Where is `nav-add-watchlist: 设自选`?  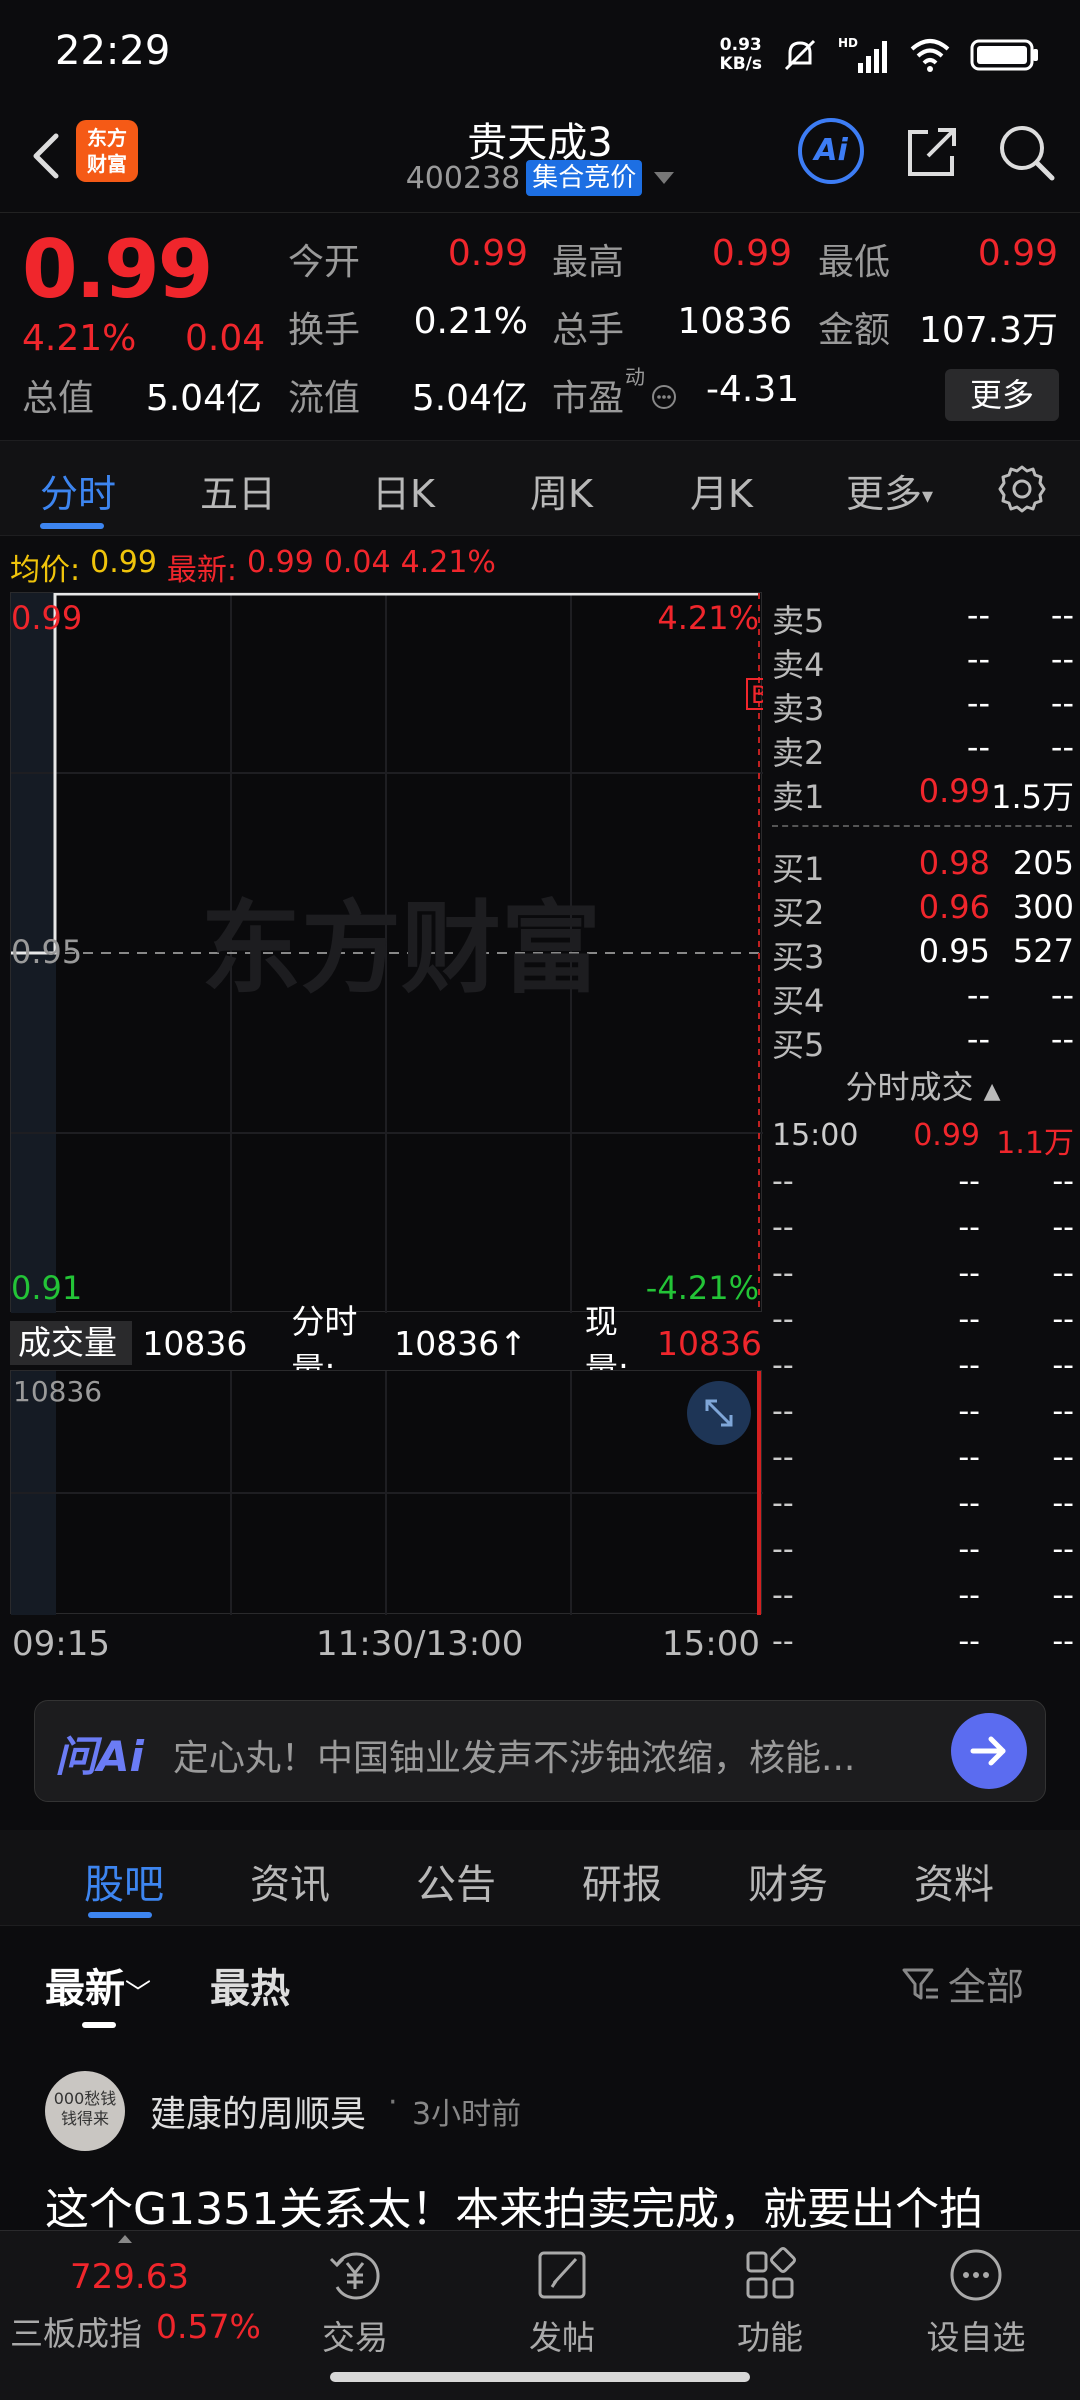
nav-add-watchlist: 设自选 is located at coordinates (976, 2300).